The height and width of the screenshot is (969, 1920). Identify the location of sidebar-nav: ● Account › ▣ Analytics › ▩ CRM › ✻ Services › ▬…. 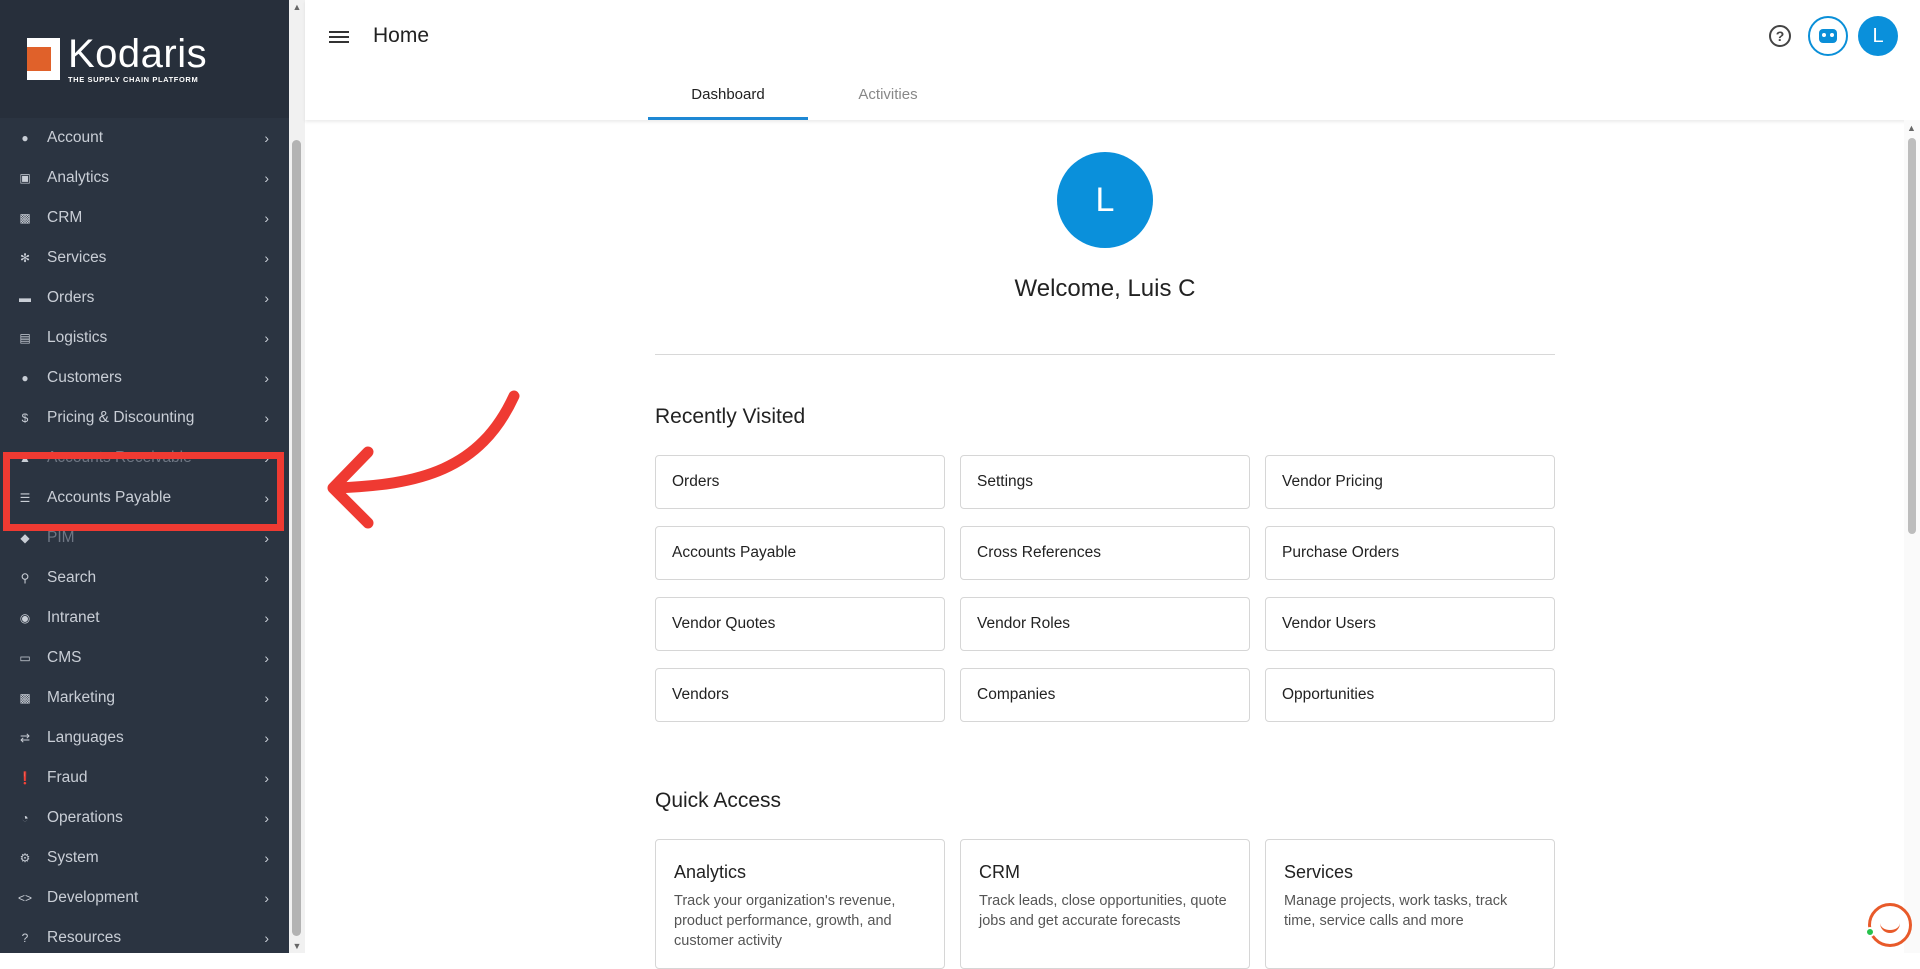
(144, 535).